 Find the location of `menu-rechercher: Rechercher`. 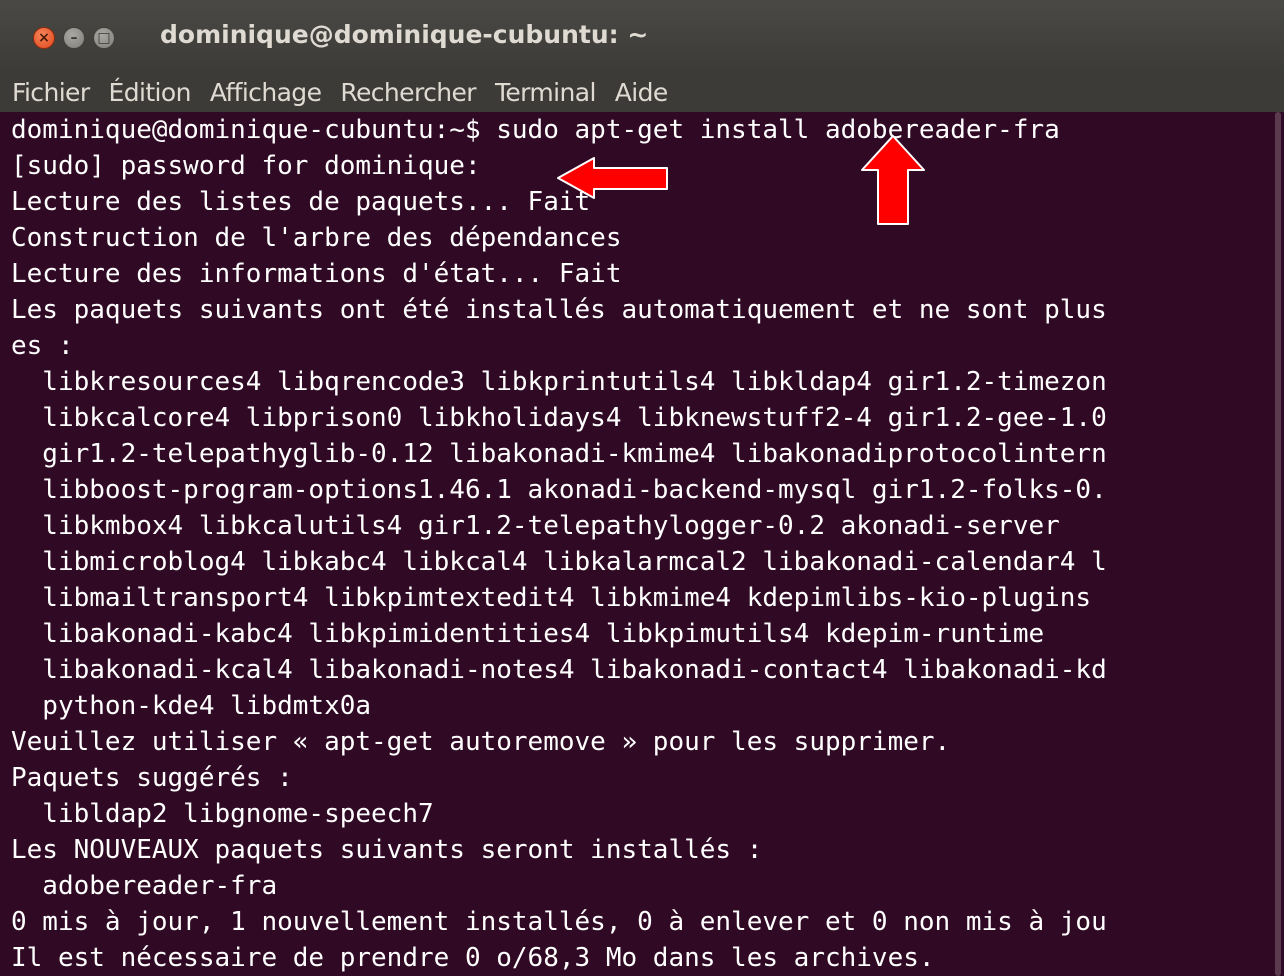

menu-rechercher: Rechercher is located at coordinates (408, 92).